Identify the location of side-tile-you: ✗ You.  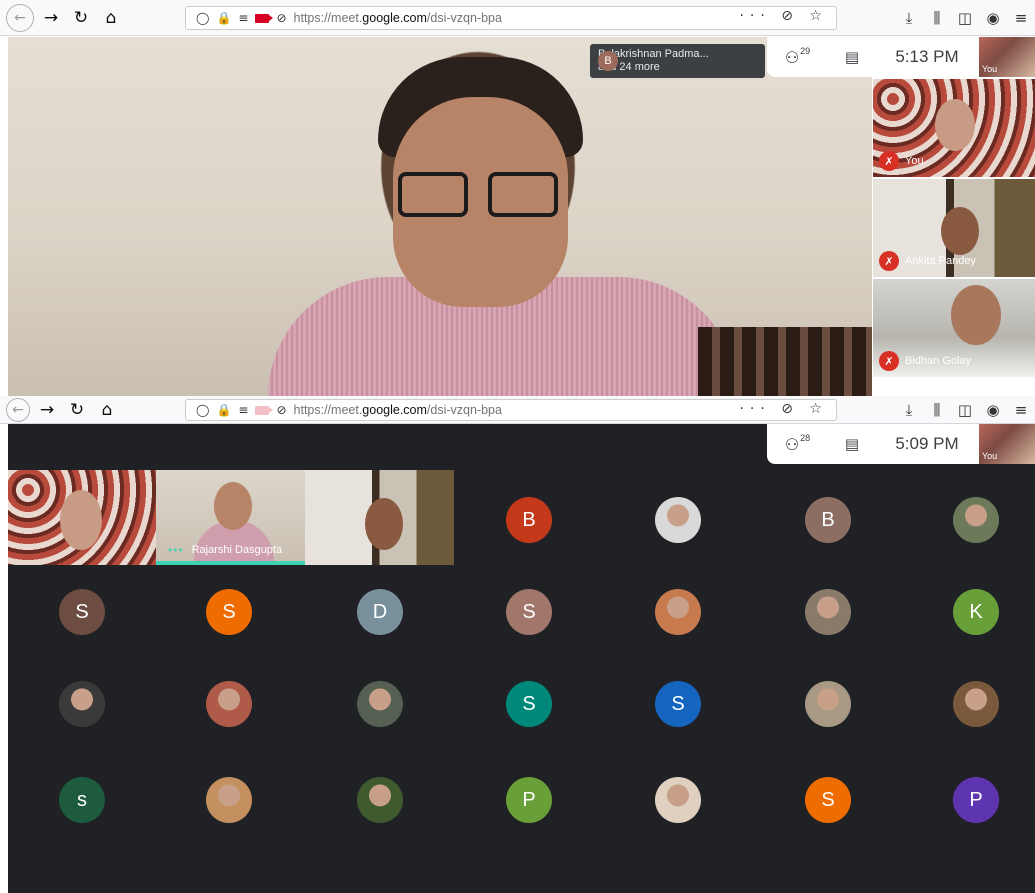
(954, 128).